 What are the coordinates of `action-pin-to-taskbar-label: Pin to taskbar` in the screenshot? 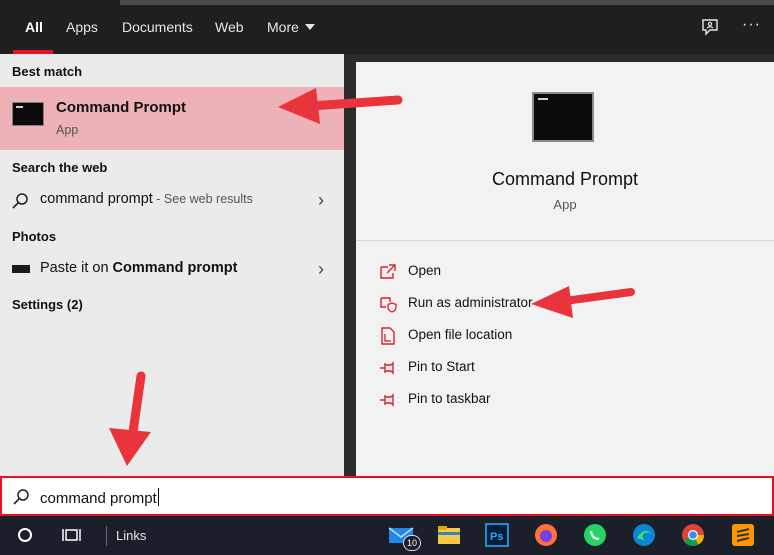 It's located at (449, 398).